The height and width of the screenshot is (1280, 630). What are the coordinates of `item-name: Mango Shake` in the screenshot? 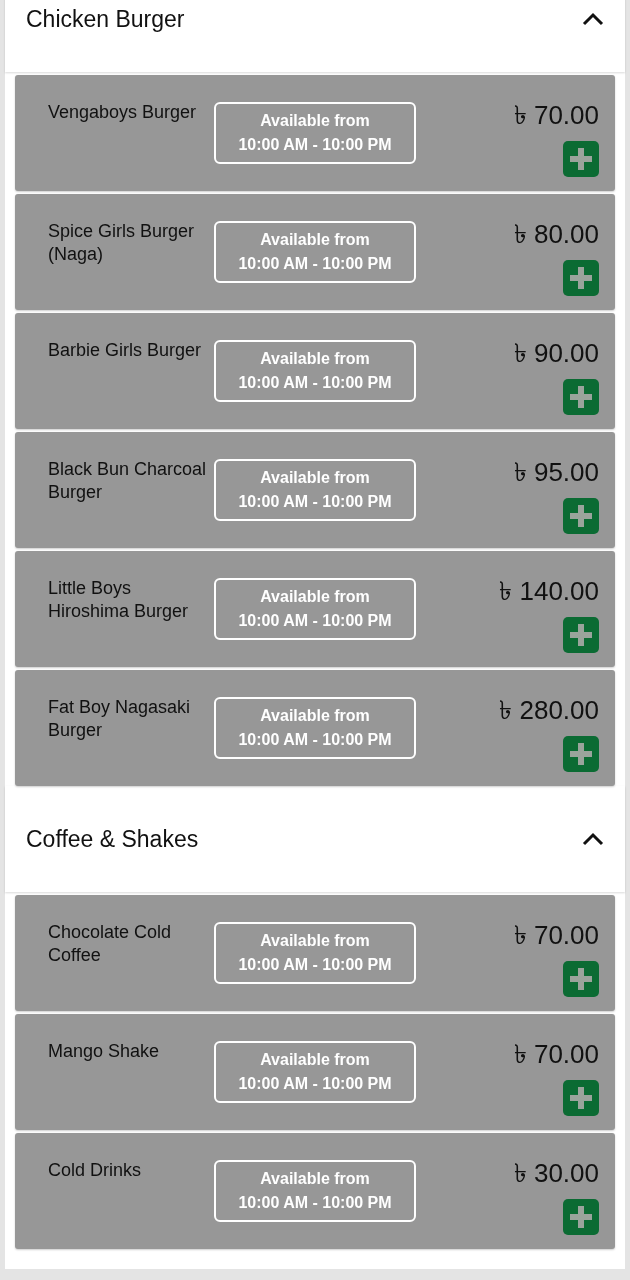 It's located at (104, 1051).